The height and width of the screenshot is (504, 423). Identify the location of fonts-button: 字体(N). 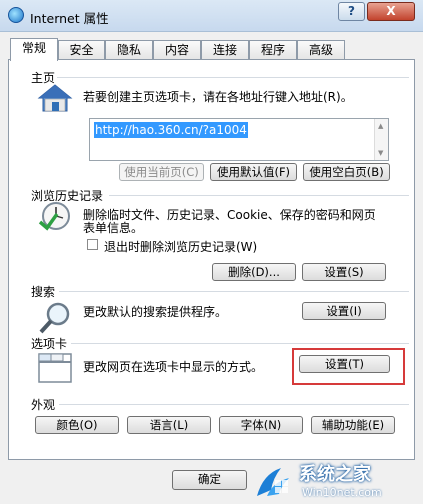
(261, 425).